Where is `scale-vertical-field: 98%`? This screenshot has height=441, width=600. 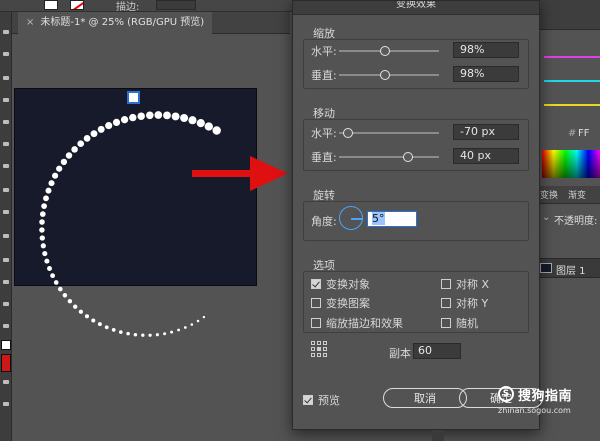 scale-vertical-field: 98% is located at coordinates (486, 74).